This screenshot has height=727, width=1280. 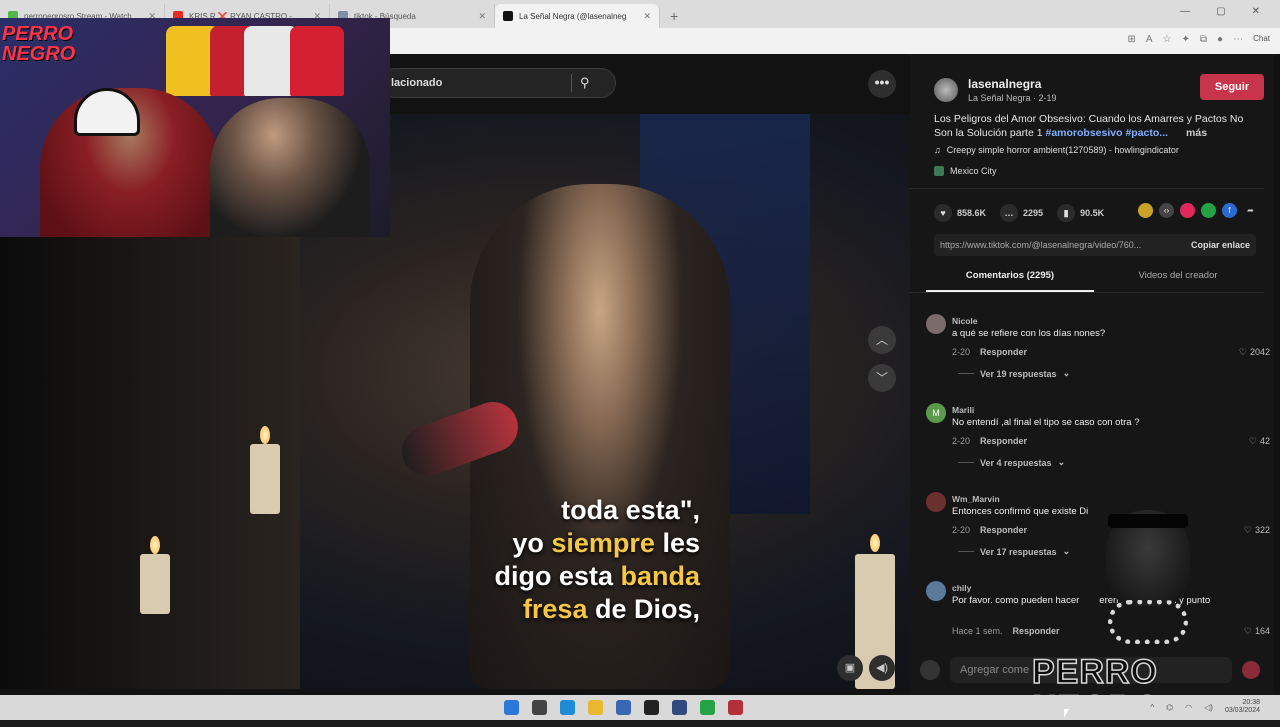 I want to click on chevron-up-icon: ^, so click(x=1152, y=707).